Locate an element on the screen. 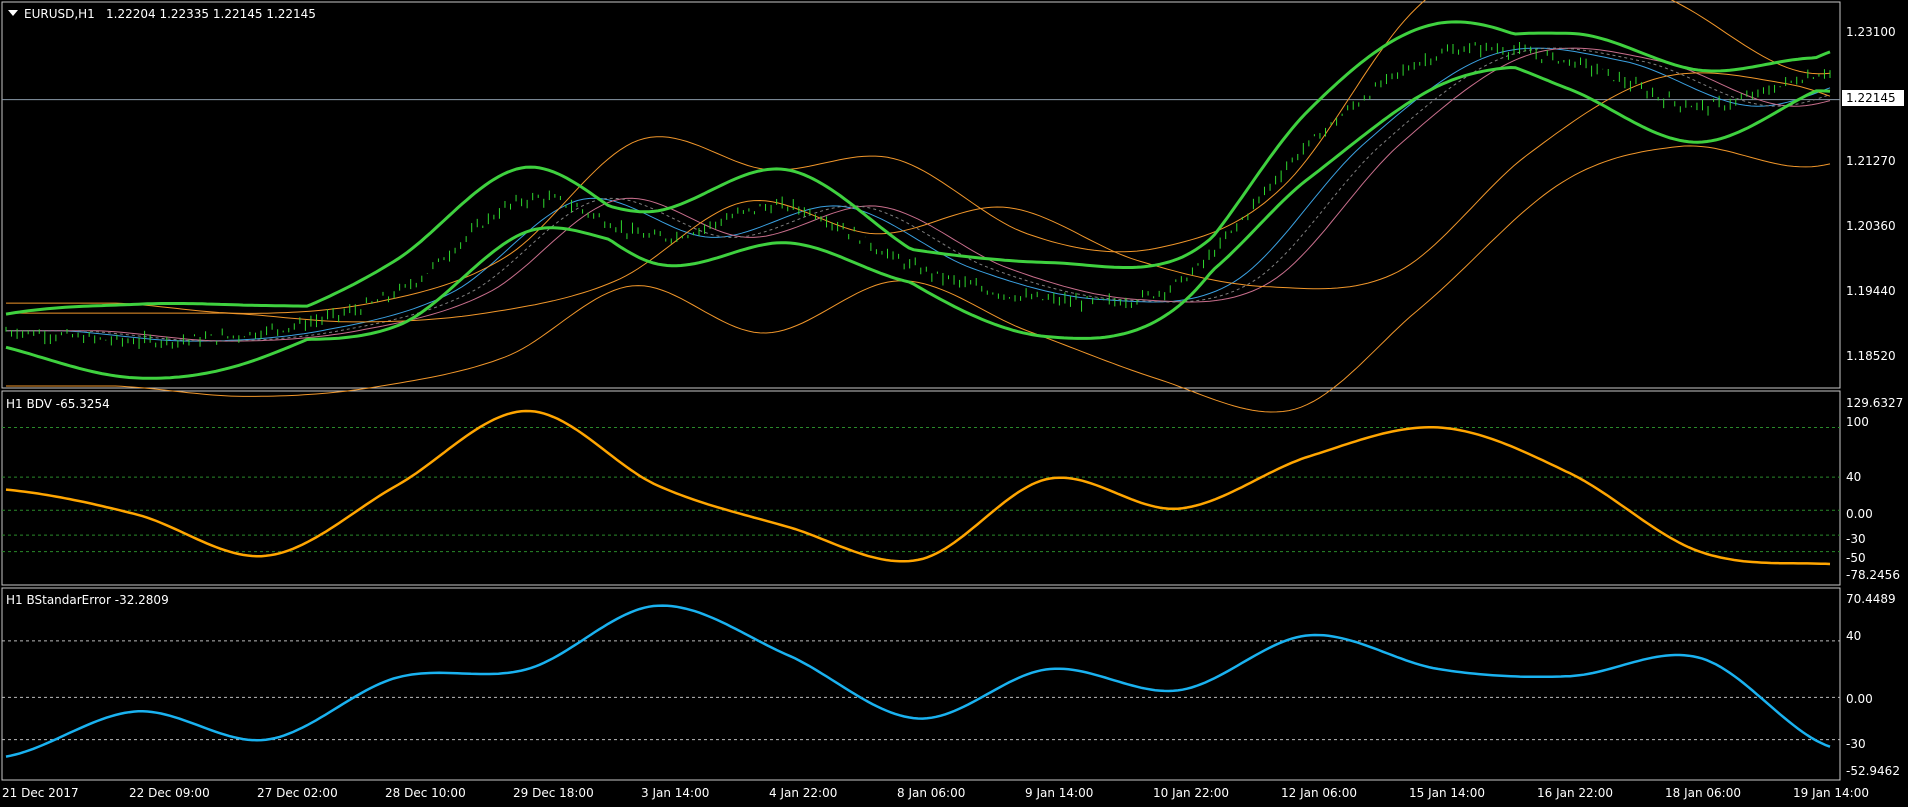 The width and height of the screenshot is (1908, 807). time-tick: 27 Dec 02:00 is located at coordinates (297, 793).